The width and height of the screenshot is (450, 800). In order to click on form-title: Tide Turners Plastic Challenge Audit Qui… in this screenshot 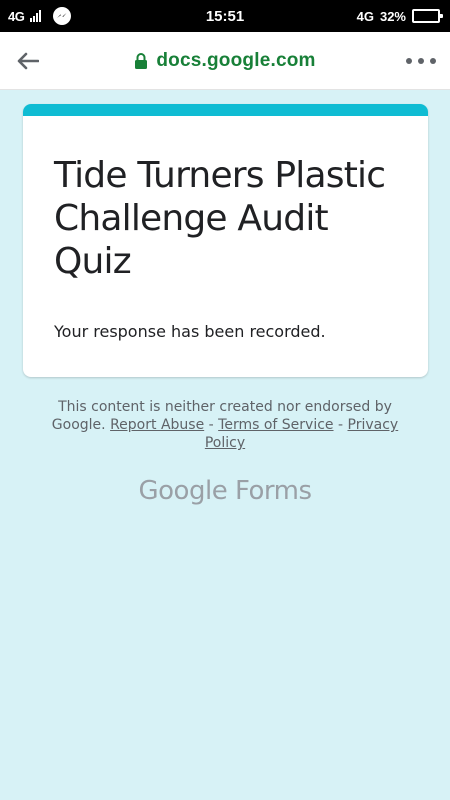, I will do `click(220, 218)`.